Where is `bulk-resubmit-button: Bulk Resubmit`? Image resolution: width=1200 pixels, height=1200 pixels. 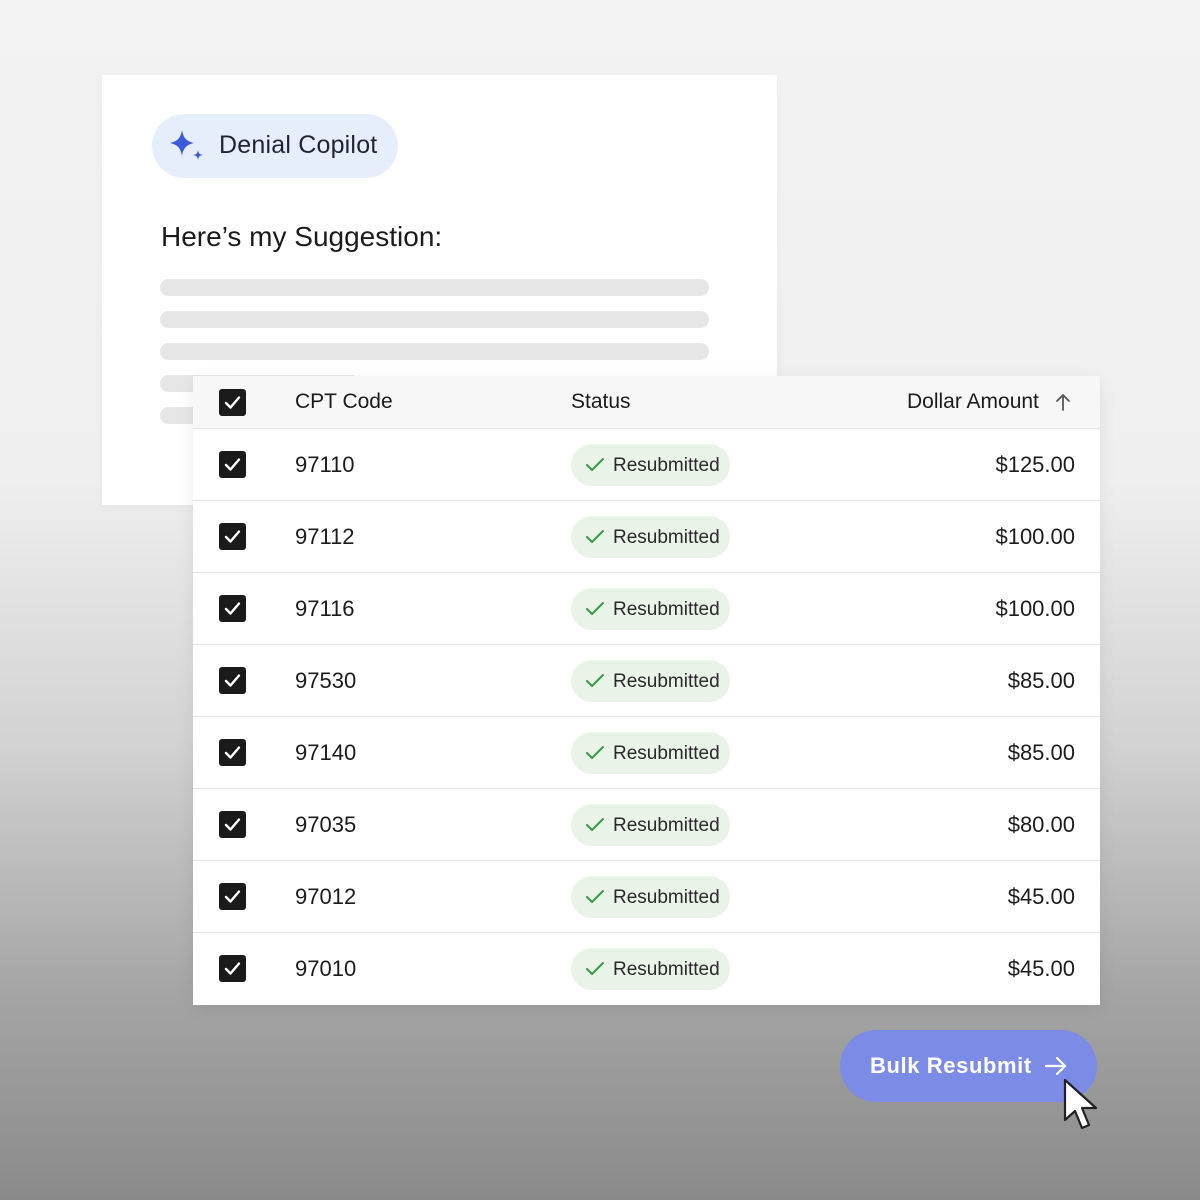 bulk-resubmit-button: Bulk Resubmit is located at coordinates (968, 1066).